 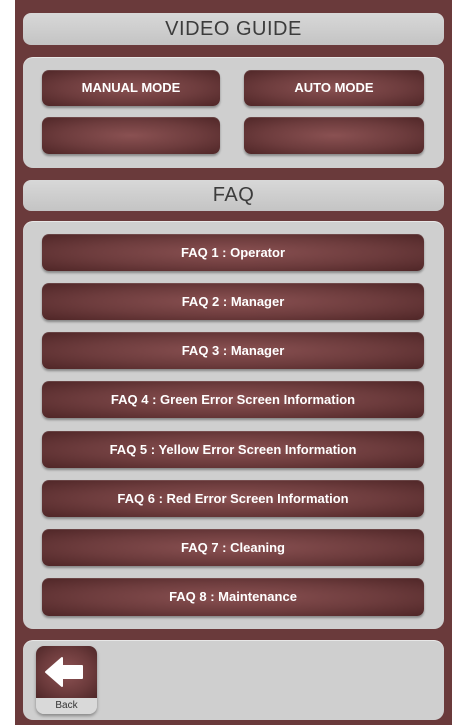 I want to click on faq-2-label: FAQ 2 : Manager, so click(x=233, y=301).